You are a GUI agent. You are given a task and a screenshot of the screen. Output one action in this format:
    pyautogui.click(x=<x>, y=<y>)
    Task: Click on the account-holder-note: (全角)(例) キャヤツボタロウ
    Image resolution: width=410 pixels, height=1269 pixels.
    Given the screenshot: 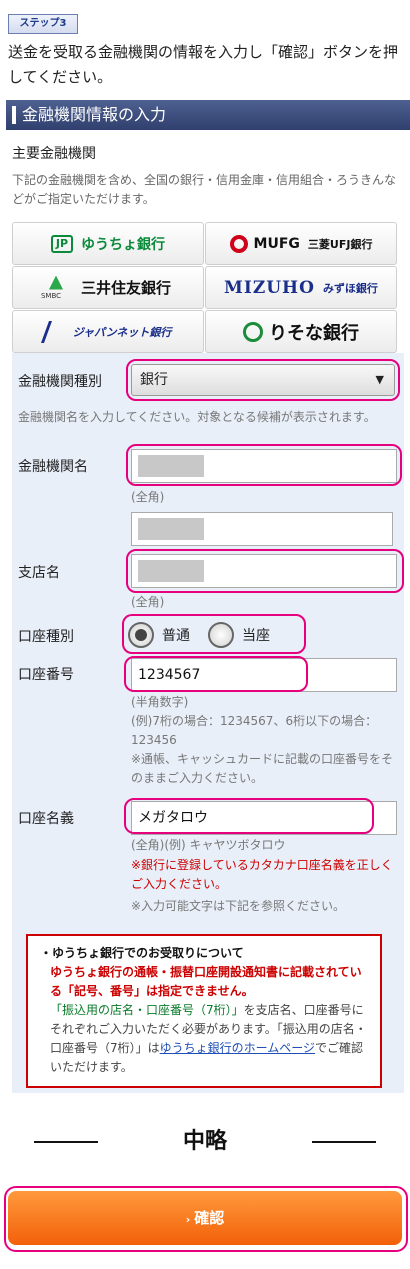 What is the action you would take?
    pyautogui.click(x=208, y=845)
    